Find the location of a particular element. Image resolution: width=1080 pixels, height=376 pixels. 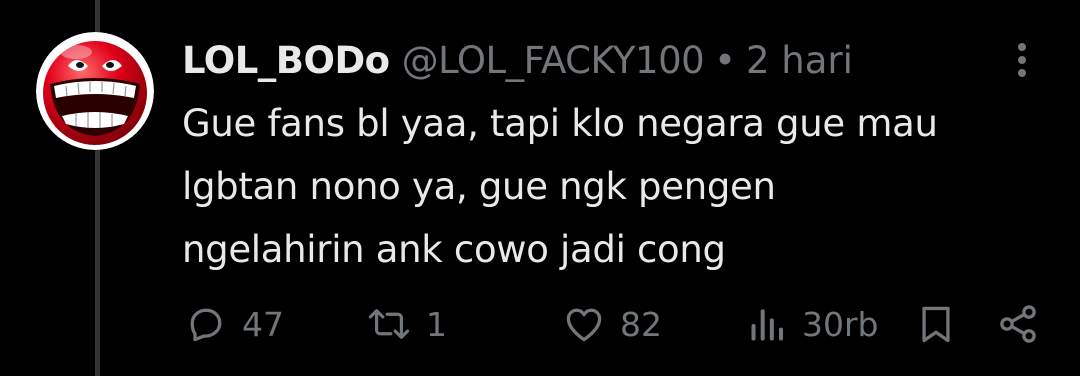

red-laughing-face-icon is located at coordinates (95, 91).